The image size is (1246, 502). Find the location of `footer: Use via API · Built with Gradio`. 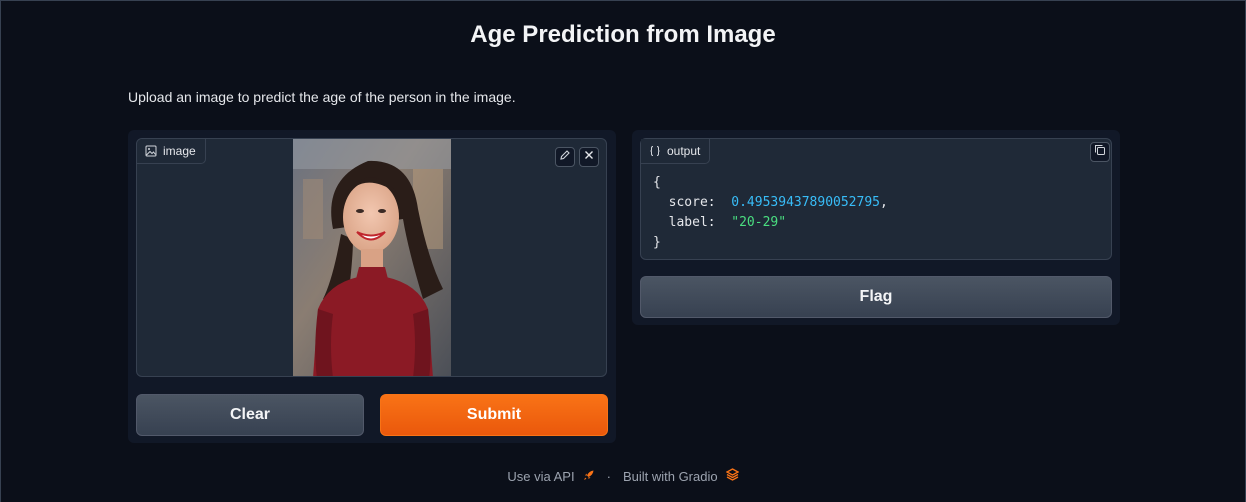

footer: Use via API · Built with Gradio is located at coordinates (623, 476).